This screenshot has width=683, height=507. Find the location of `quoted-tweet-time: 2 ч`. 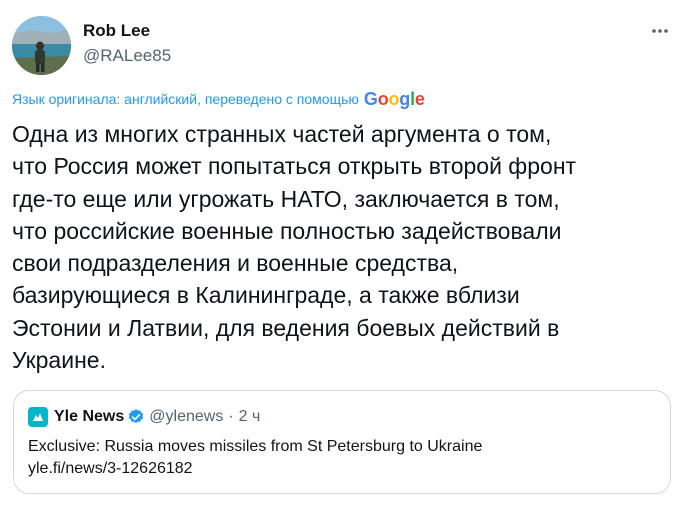

quoted-tweet-time: 2 ч is located at coordinates (249, 416).